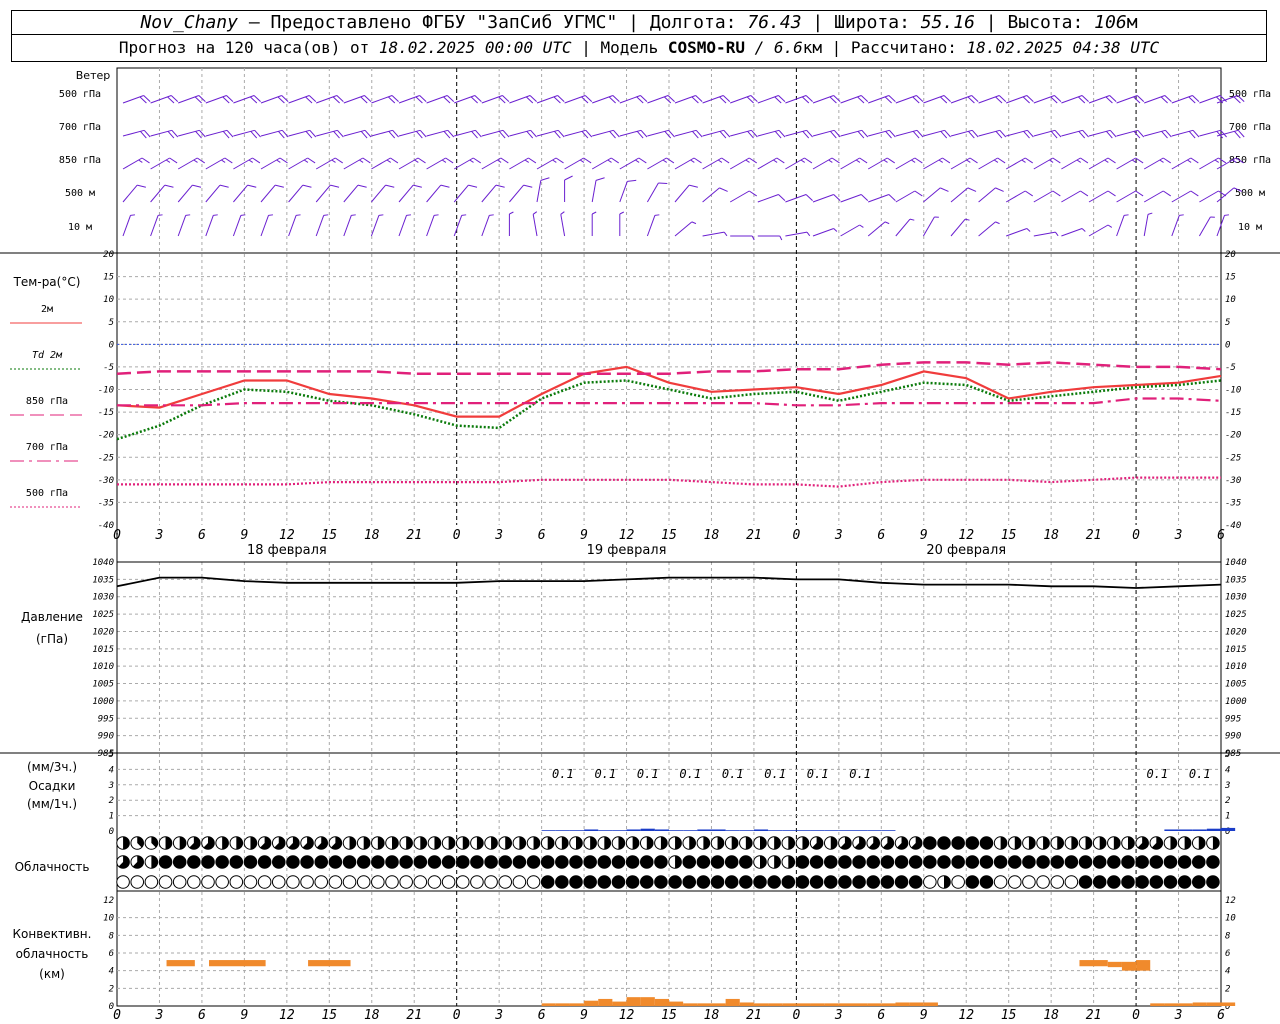 Image resolution: width=1280 pixels, height=1024 pixels. I want to click on precip-bar, so click(577, 830).